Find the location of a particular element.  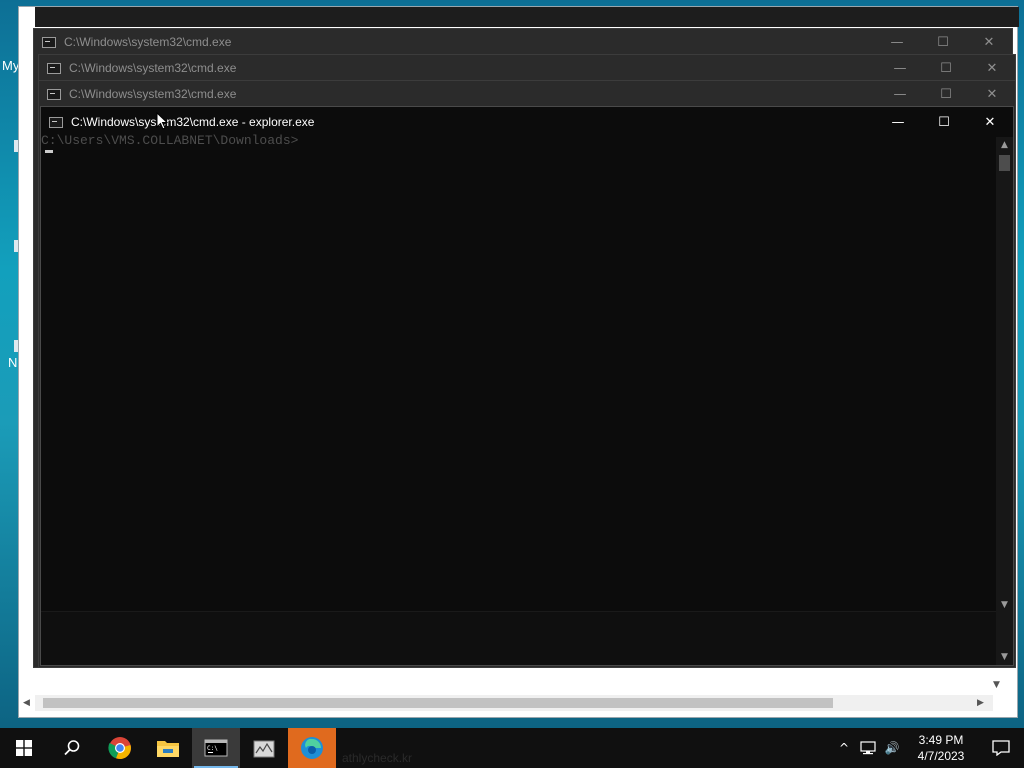

system-tray: ^ 🔊 3:49 PM 4/7/2023 is located at coordinates (928, 748).